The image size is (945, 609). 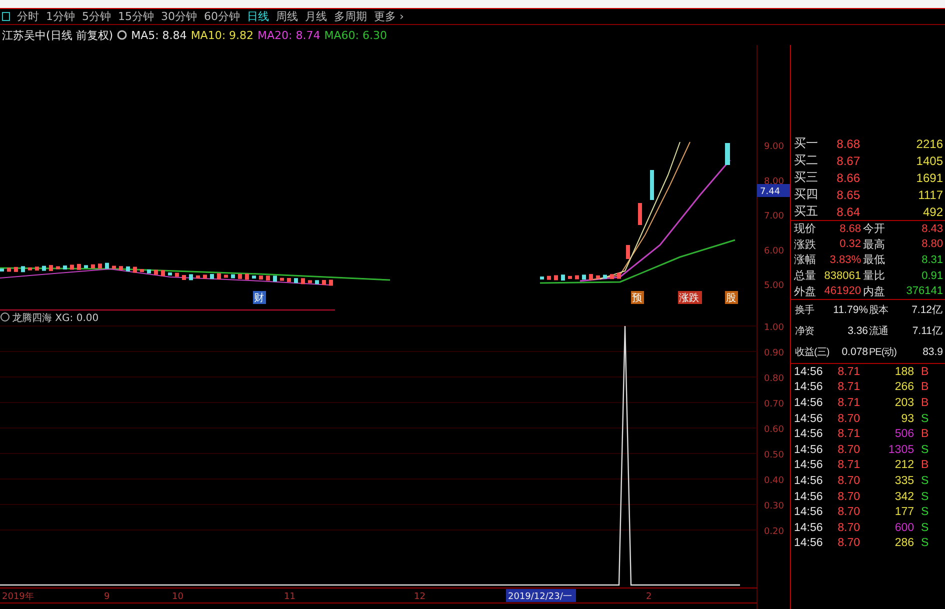 What do you see at coordinates (350, 16) in the screenshot?
I see `period-tab: 多周期` at bounding box center [350, 16].